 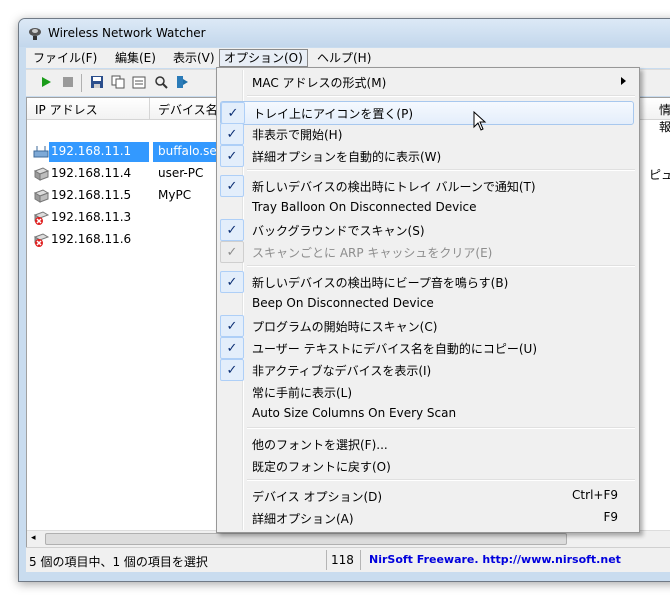 I want to click on menu-item-label: 詳細オプションを自動的に表示(W), so click(x=347, y=157).